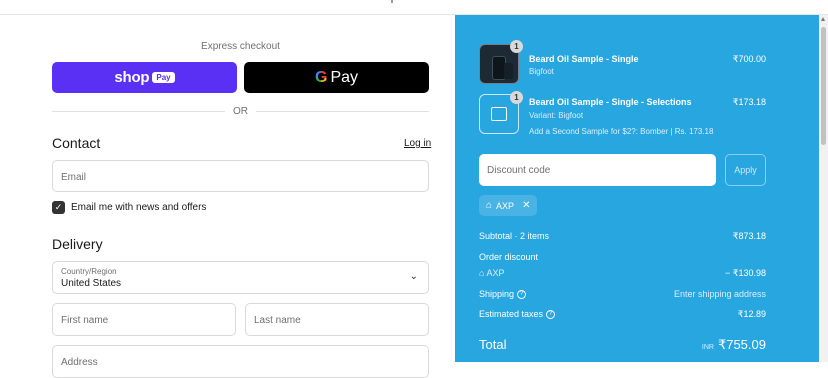 The width and height of the screenshot is (828, 378). Describe the element at coordinates (277, 320) in the screenshot. I see `last-name-placeholder: Last name` at that location.